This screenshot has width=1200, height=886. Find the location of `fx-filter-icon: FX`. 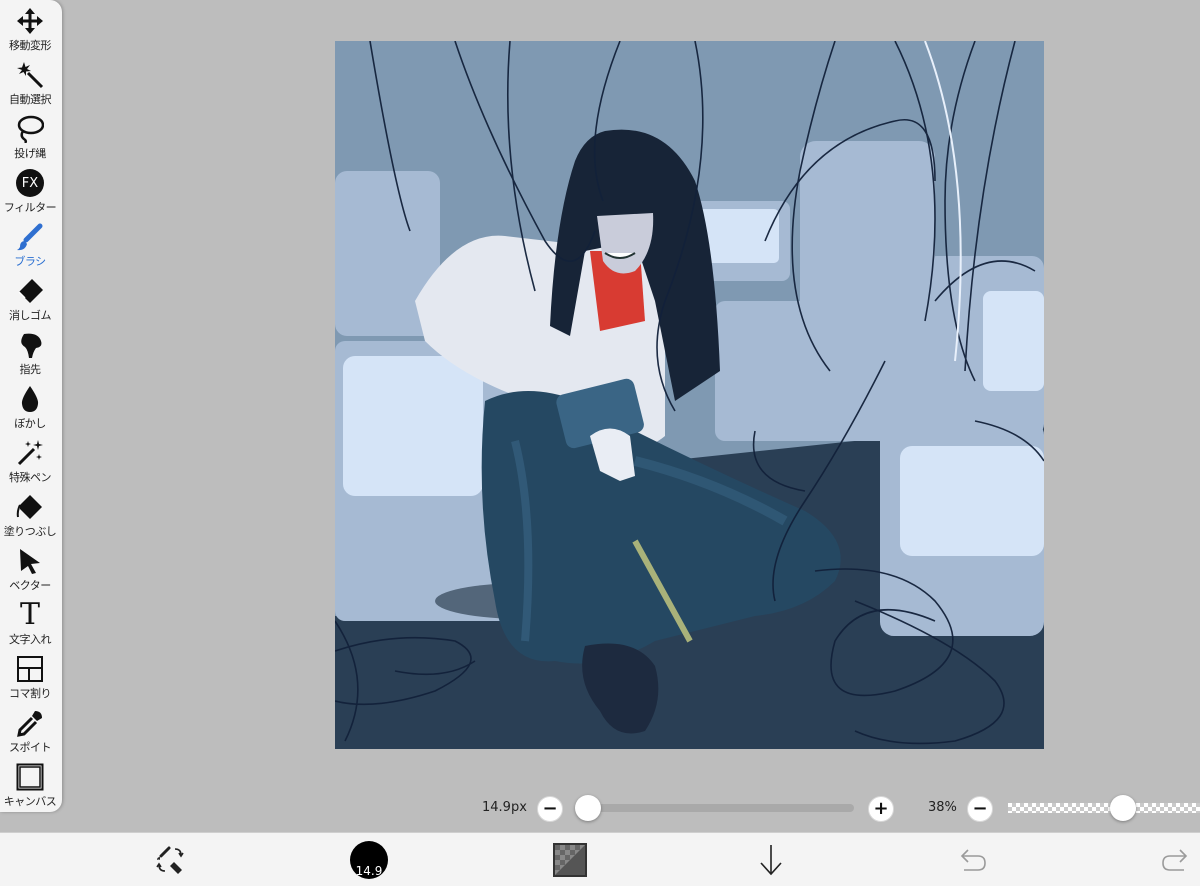

fx-filter-icon: FX is located at coordinates (30, 183).